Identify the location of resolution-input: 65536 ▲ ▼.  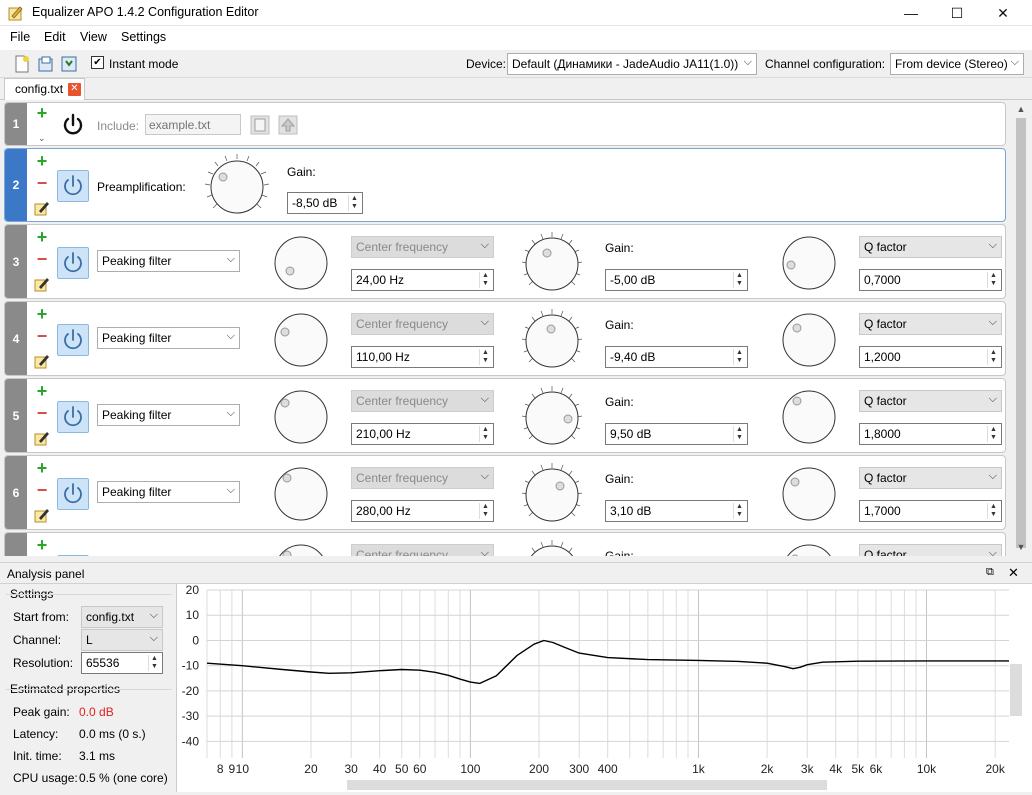
(122, 663).